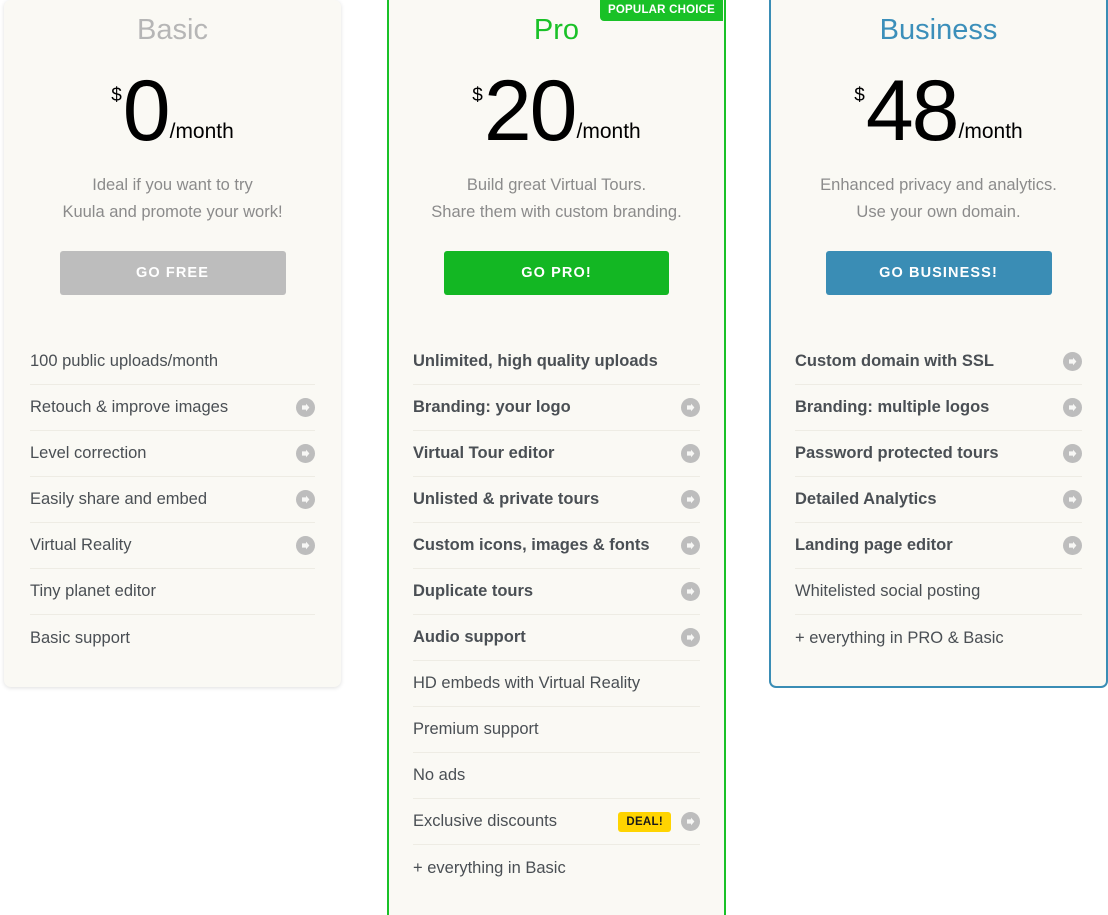  I want to click on feature-item: + everything in Basic, so click(556, 868).